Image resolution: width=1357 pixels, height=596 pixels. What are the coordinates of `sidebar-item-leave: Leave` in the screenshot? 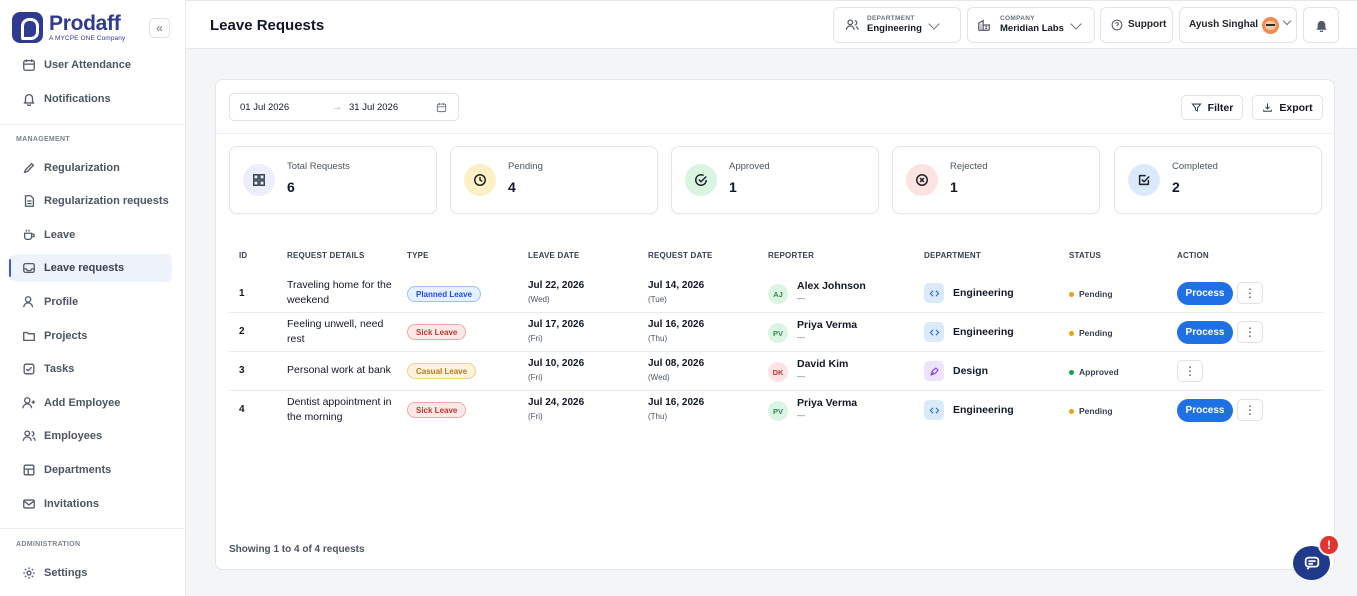 It's located at (91, 235).